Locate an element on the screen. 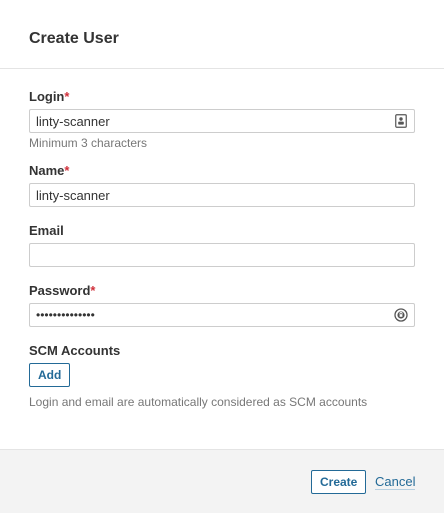 This screenshot has height=513, width=444. email-label: Email is located at coordinates (46, 230).